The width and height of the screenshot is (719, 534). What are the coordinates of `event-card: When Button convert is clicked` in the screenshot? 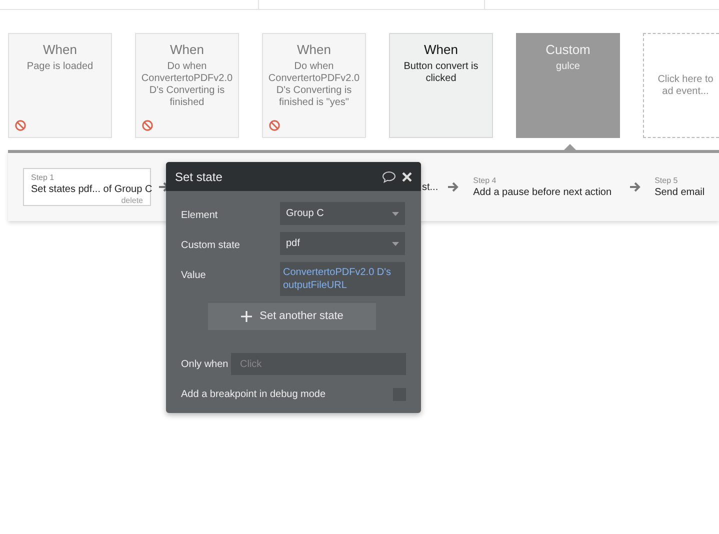 It's located at (441, 85).